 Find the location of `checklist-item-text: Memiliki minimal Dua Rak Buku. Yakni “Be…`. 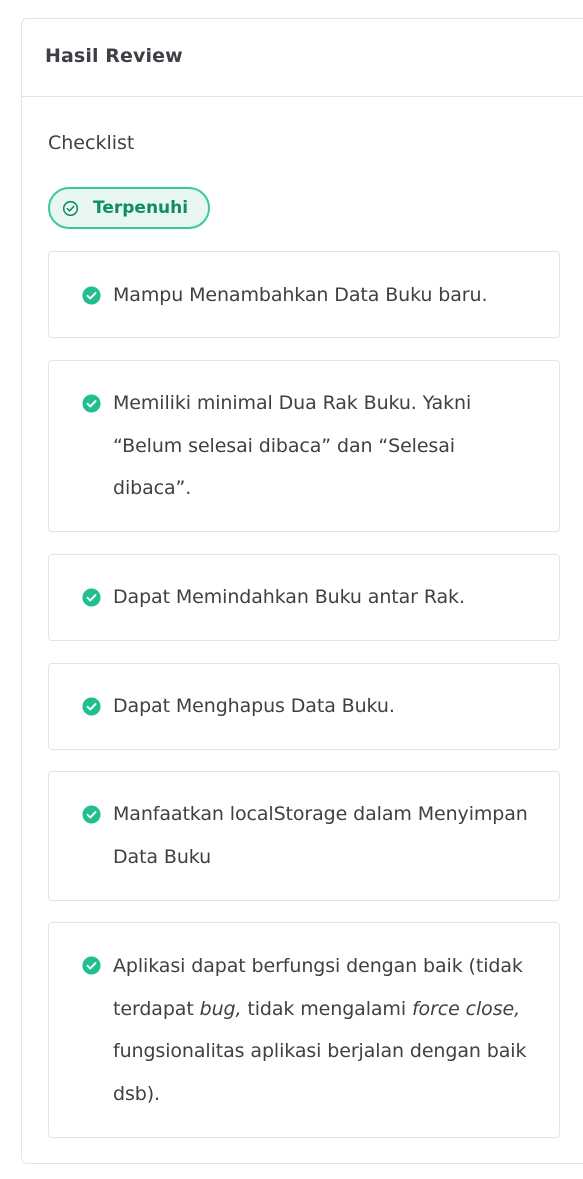

checklist-item-text: Memiliki minimal Dua Rak Buku. Yakni “Be… is located at coordinates (292, 446).